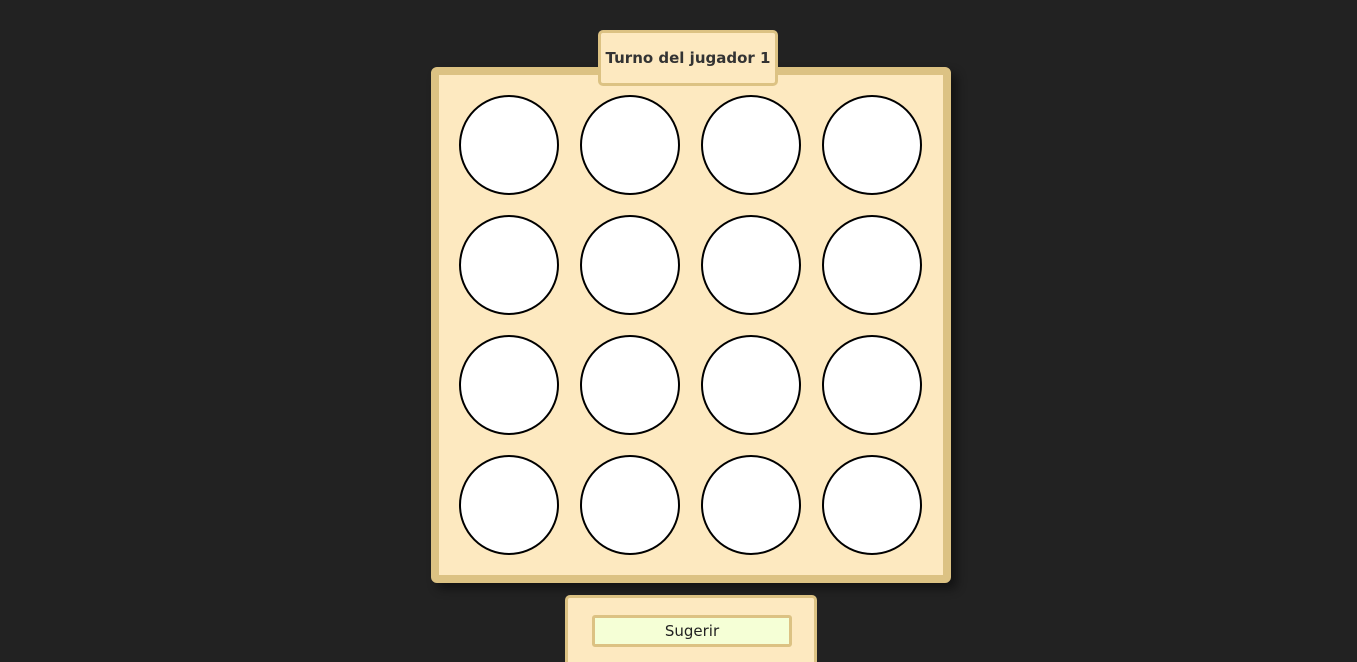 The image size is (1357, 662). Describe the element at coordinates (872, 385) in the screenshot. I see `board-cell-r3-c4` at that location.